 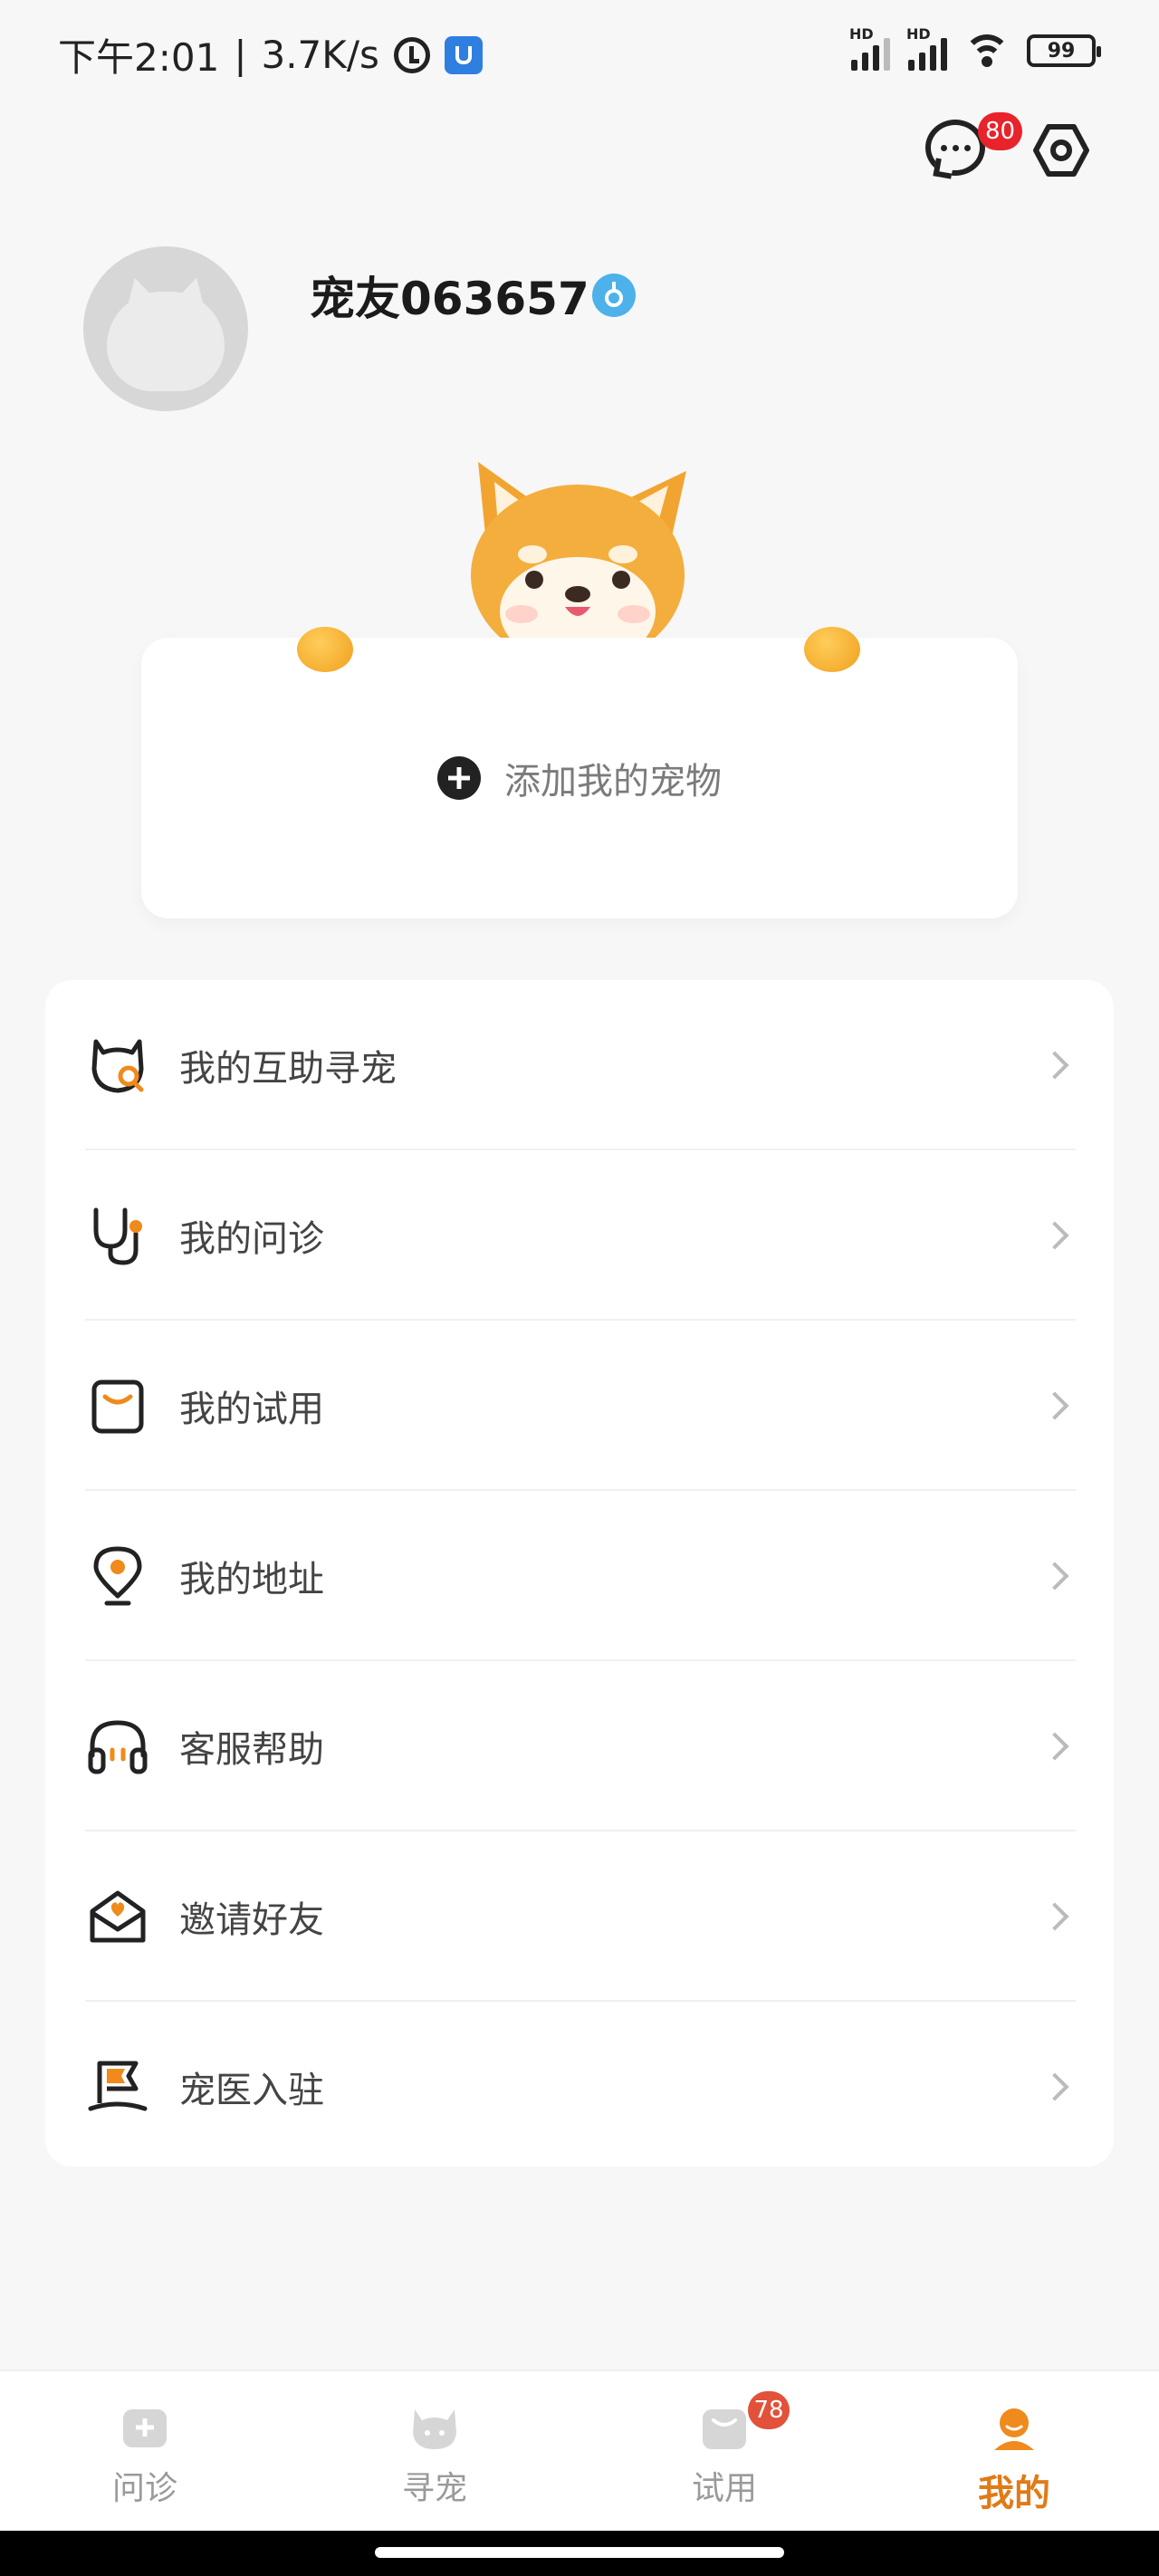 What do you see at coordinates (449, 295) in the screenshot?
I see `username: 宠友063657` at bounding box center [449, 295].